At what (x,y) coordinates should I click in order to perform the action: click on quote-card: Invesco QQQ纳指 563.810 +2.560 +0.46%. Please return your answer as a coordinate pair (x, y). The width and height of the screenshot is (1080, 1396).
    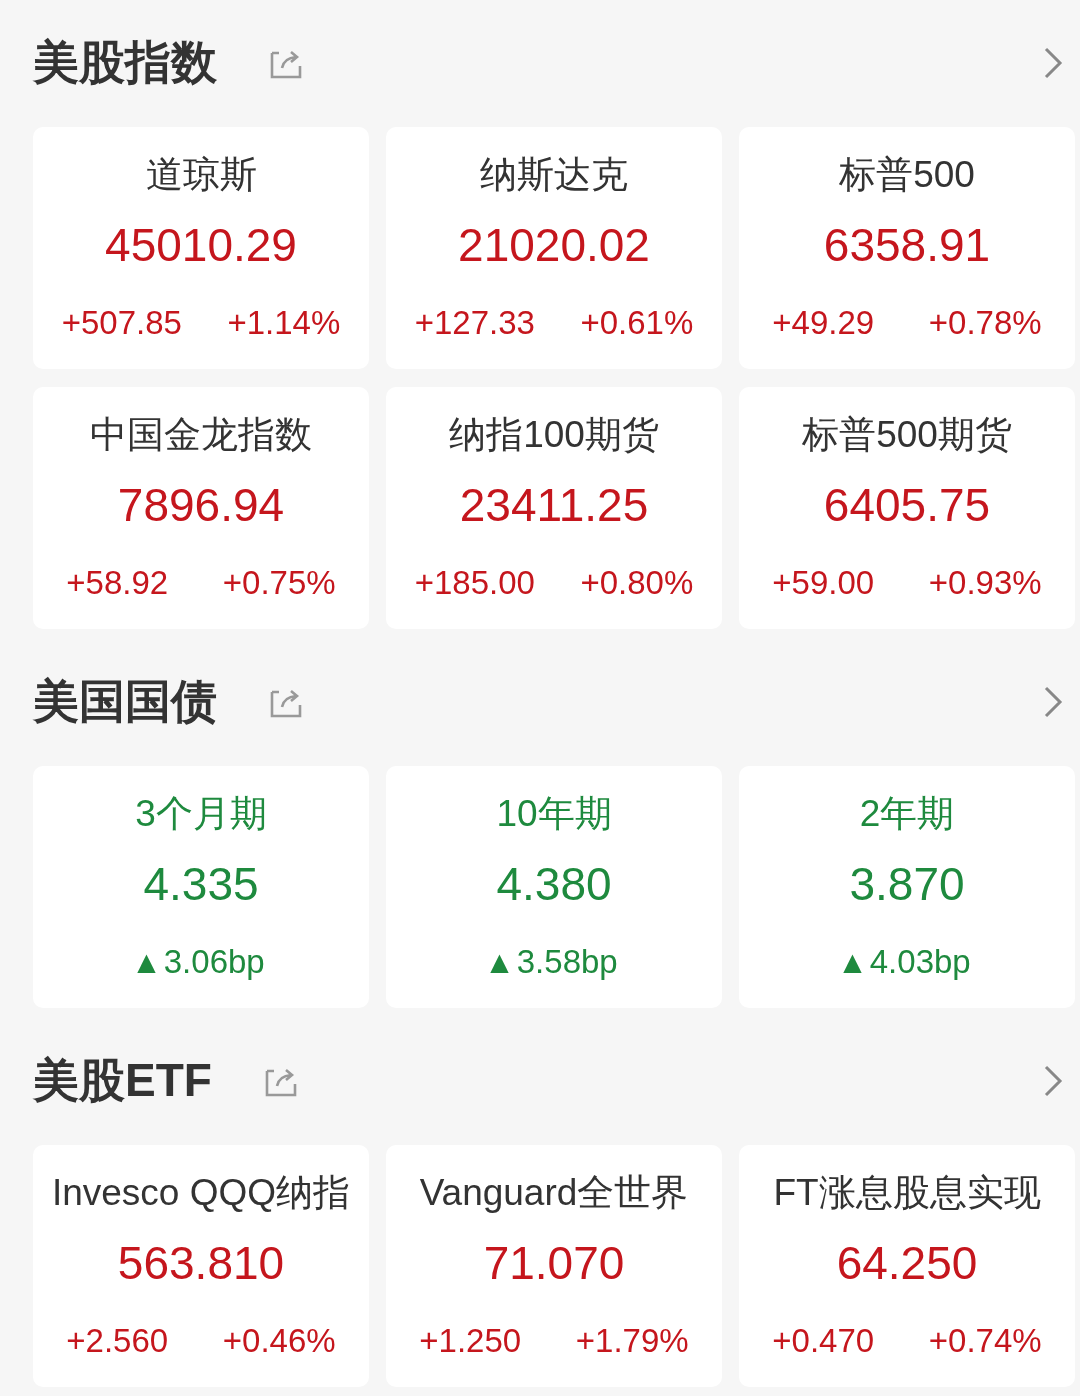
    Looking at the image, I should click on (201, 1266).